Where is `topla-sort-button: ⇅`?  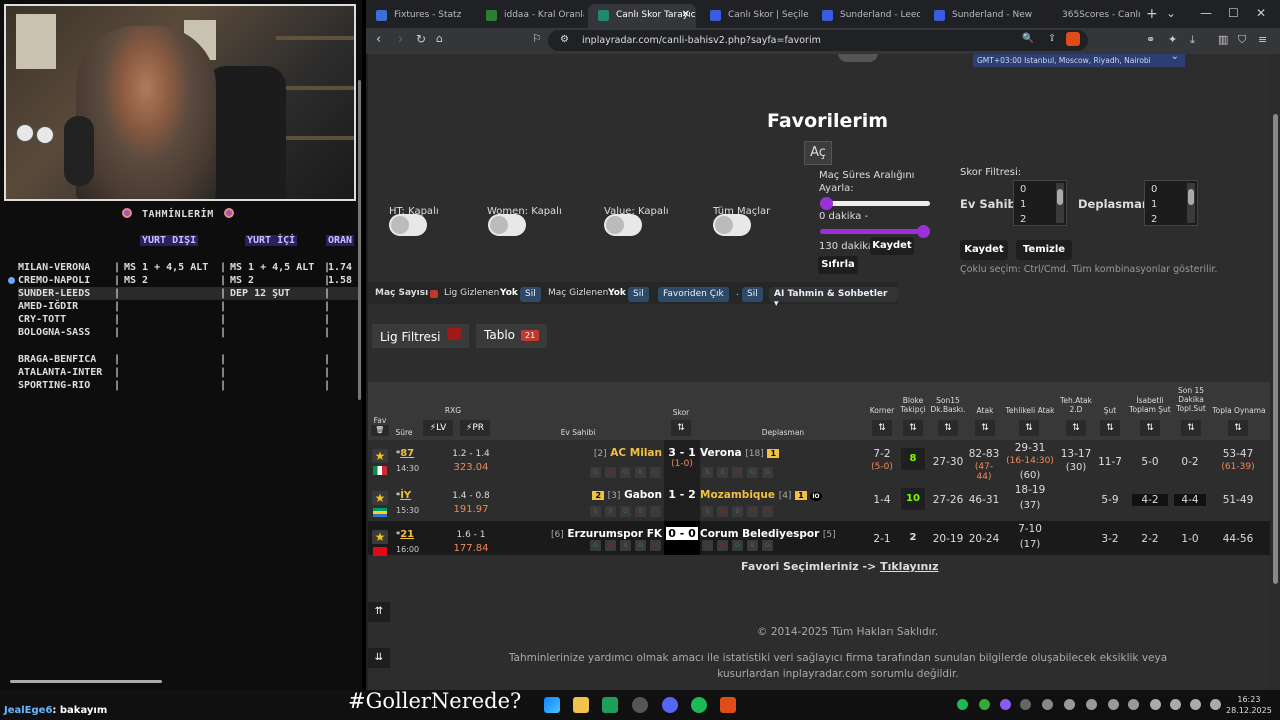
topla-sort-button: ⇅ is located at coordinates (1238, 428).